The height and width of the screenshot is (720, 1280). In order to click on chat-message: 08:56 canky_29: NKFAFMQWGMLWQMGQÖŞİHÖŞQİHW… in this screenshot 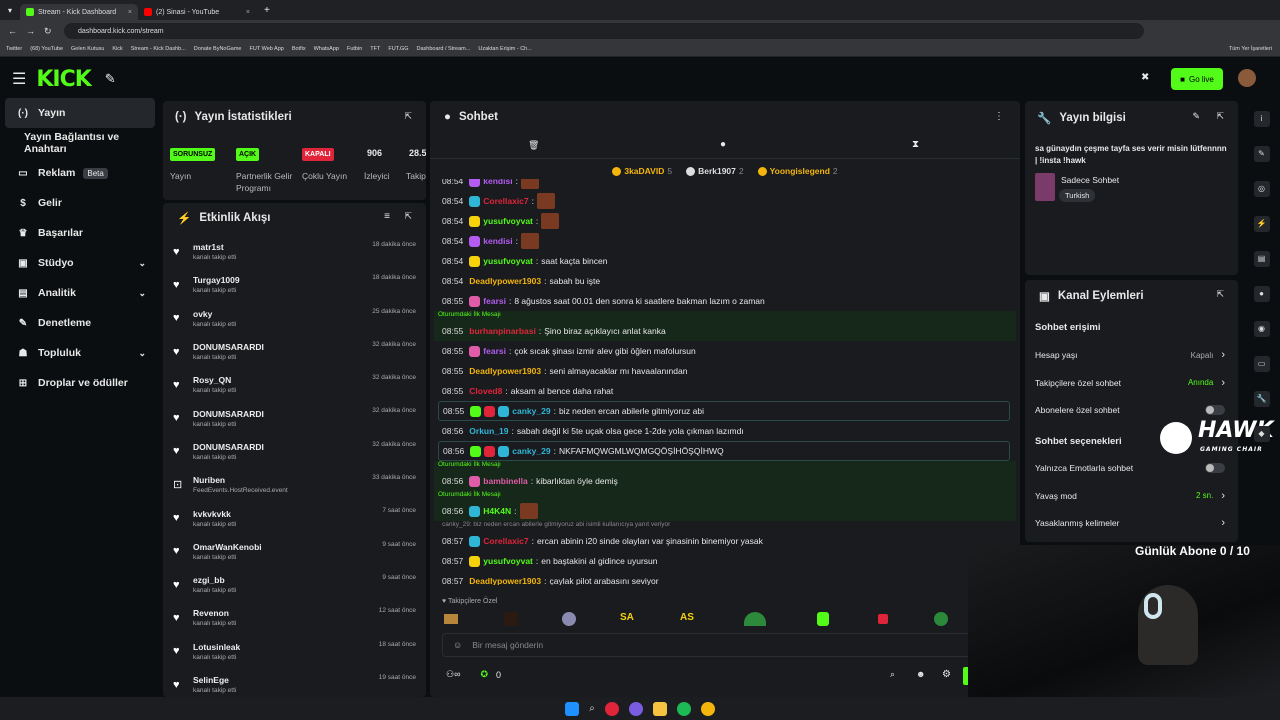, I will do `click(724, 451)`.